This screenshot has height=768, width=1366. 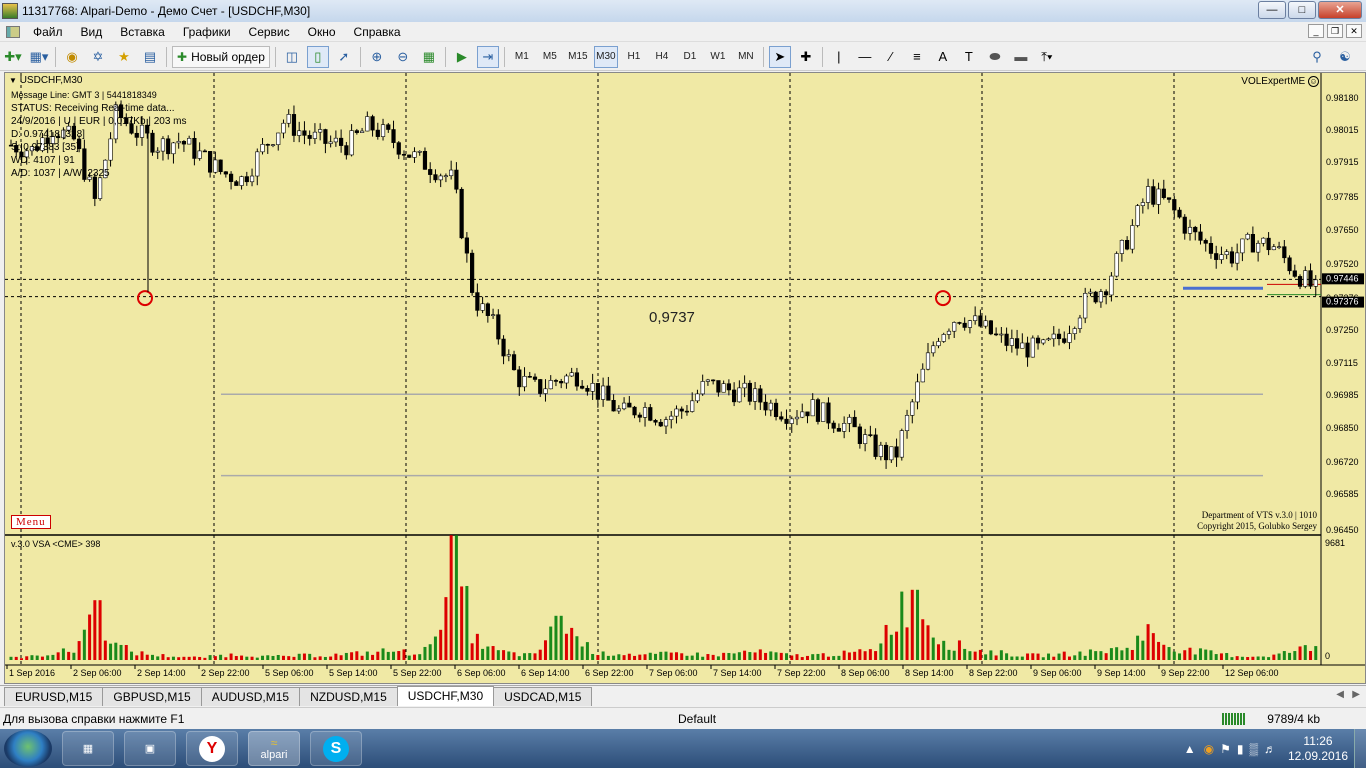 What do you see at coordinates (92, 32) in the screenshot?
I see `menu-view: Вид` at bounding box center [92, 32].